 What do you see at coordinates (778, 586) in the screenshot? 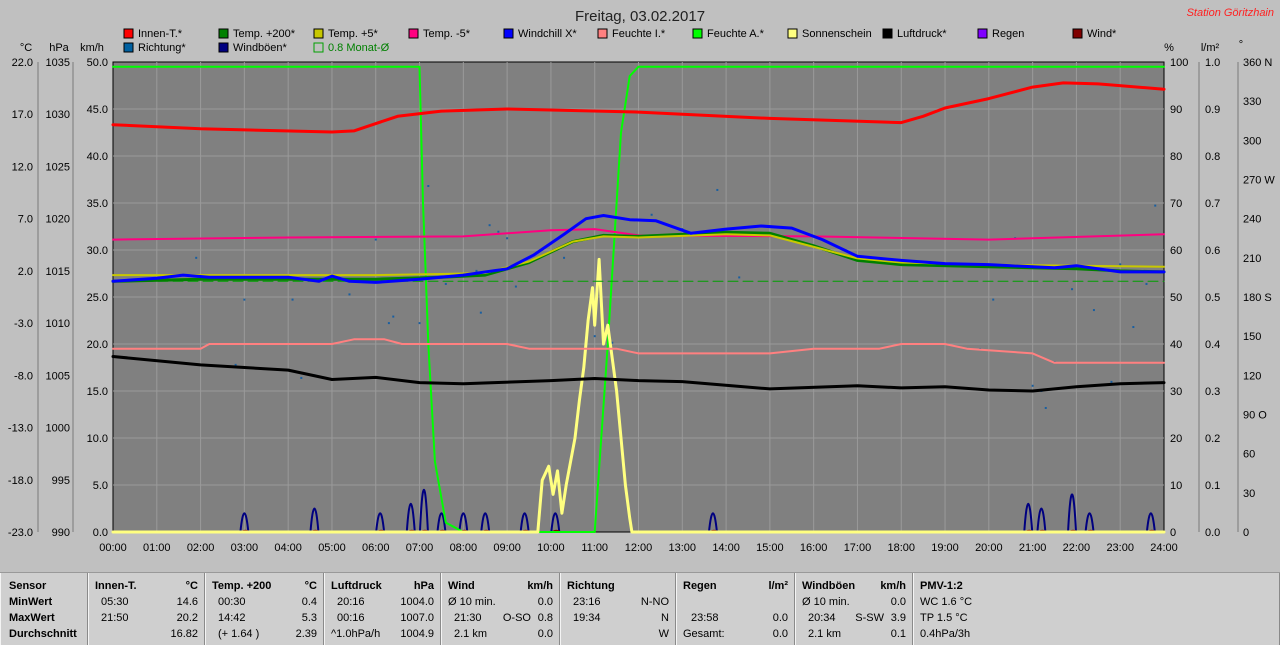
I see `regen-unit: l/m²` at bounding box center [778, 586].